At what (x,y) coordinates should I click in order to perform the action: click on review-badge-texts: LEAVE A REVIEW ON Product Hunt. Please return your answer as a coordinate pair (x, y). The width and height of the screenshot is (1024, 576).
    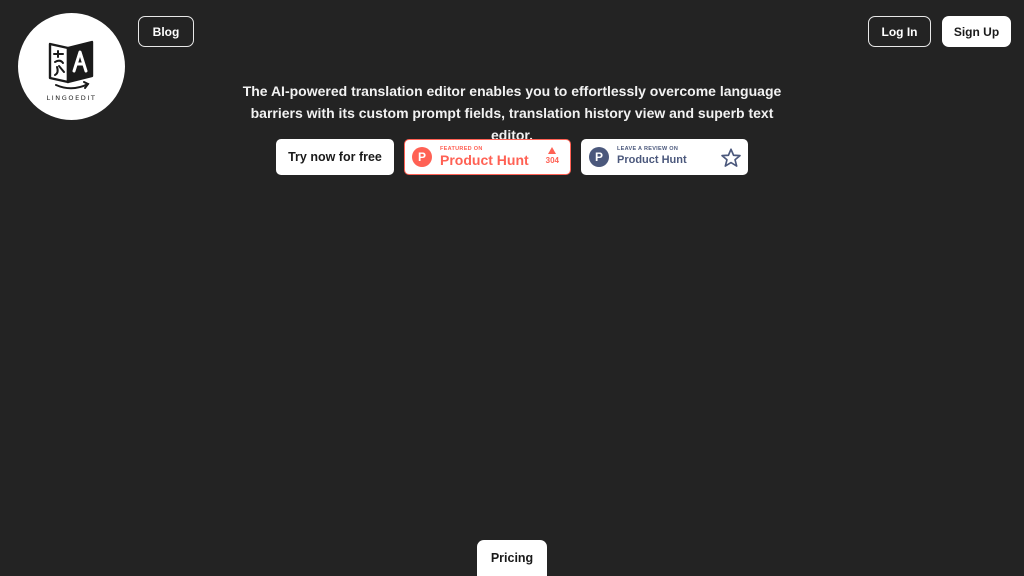
    Looking at the image, I should click on (652, 157).